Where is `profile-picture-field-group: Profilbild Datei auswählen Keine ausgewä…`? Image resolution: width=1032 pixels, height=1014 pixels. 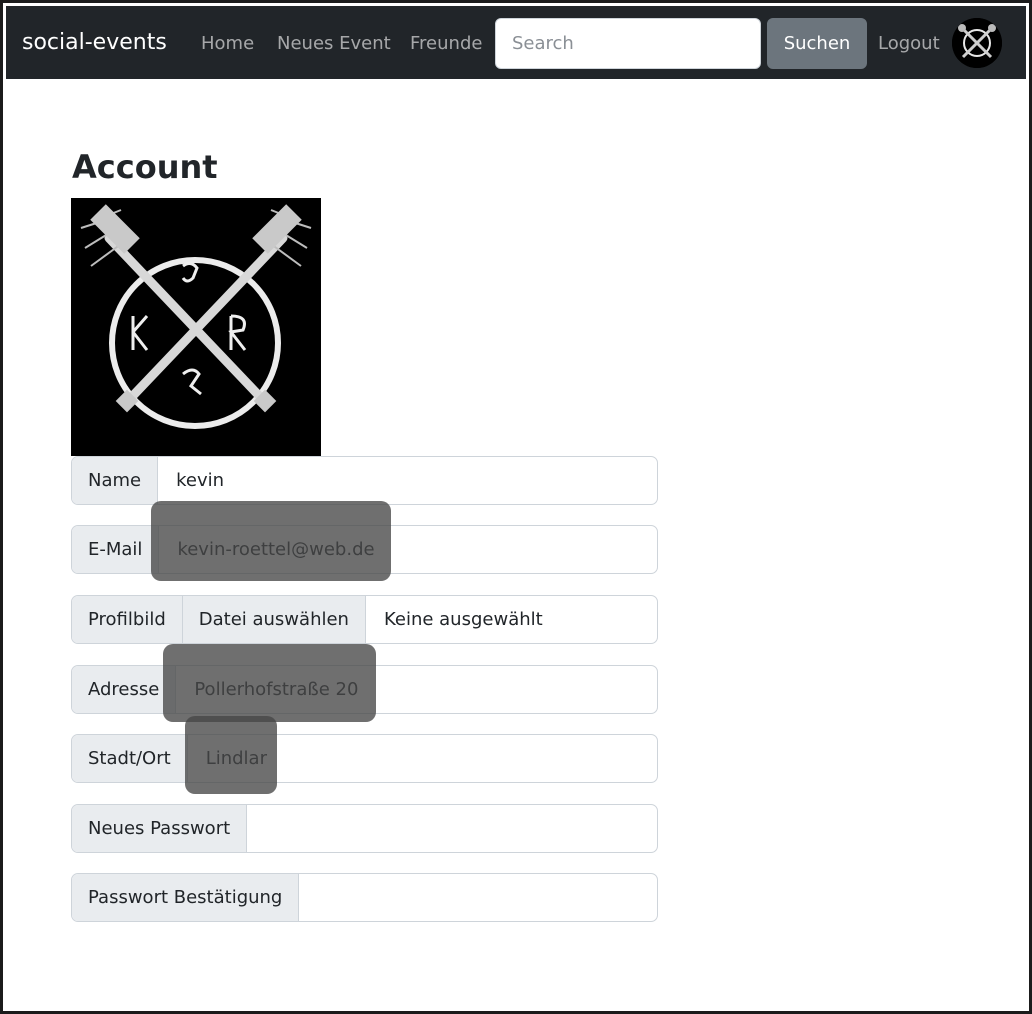 profile-picture-field-group: Profilbild Datei auswählen Keine ausgewä… is located at coordinates (364, 619).